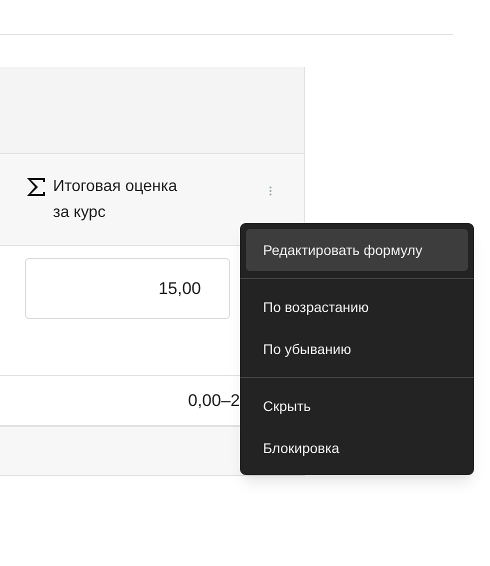  I want to click on menu-item: Блокировка, so click(357, 448).